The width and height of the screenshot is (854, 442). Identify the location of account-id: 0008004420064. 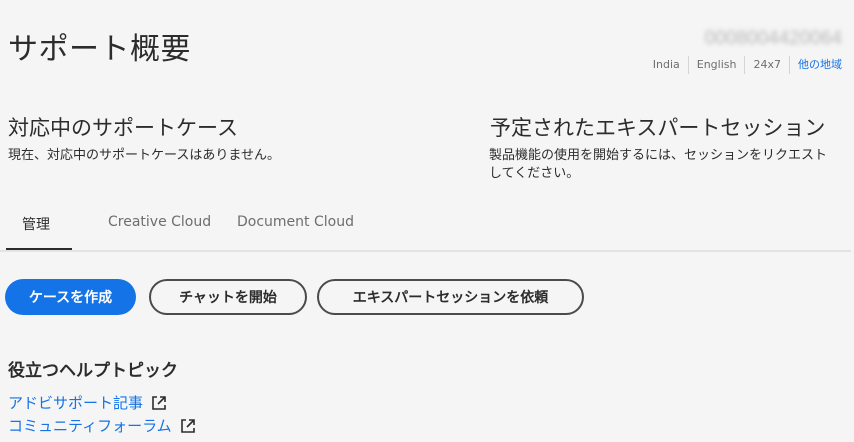
(773, 38).